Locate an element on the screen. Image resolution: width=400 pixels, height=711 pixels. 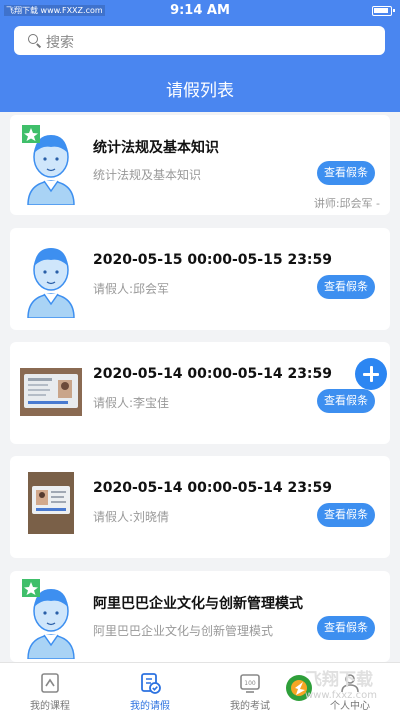
status-time: 9:14 AM is located at coordinates (200, 10).